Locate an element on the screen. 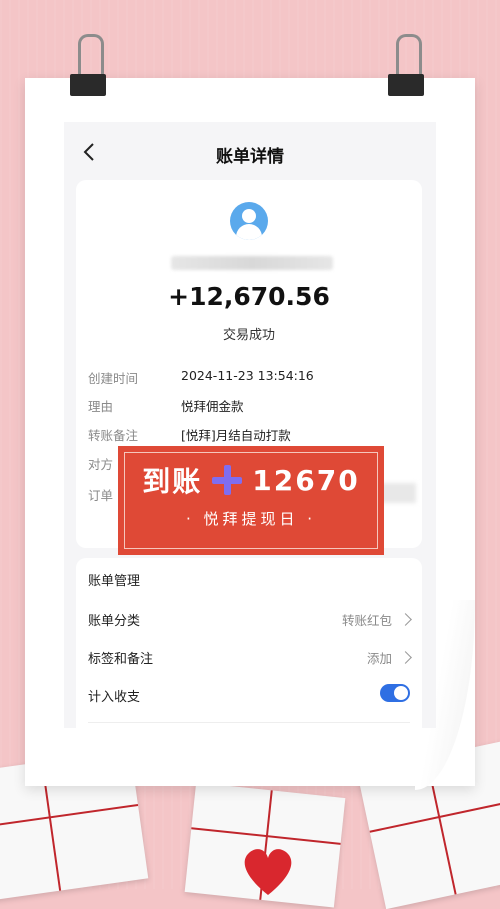  transaction-amount: +12,670.56 is located at coordinates (249, 296).